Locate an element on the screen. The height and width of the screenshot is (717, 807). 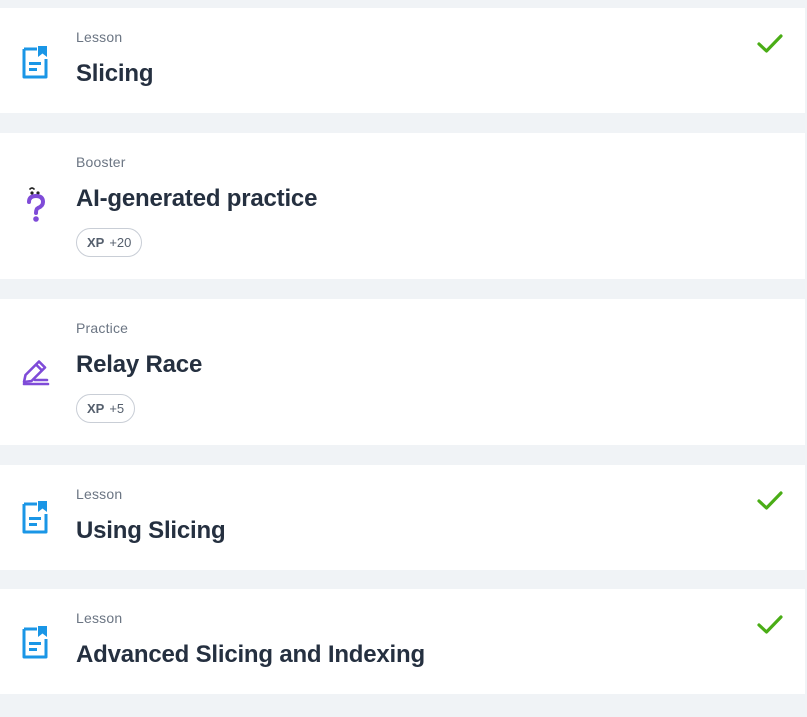
list-item-lesson-advanced-slicing: Lesson Advanced Slicing and Indexing is located at coordinates (402, 641).